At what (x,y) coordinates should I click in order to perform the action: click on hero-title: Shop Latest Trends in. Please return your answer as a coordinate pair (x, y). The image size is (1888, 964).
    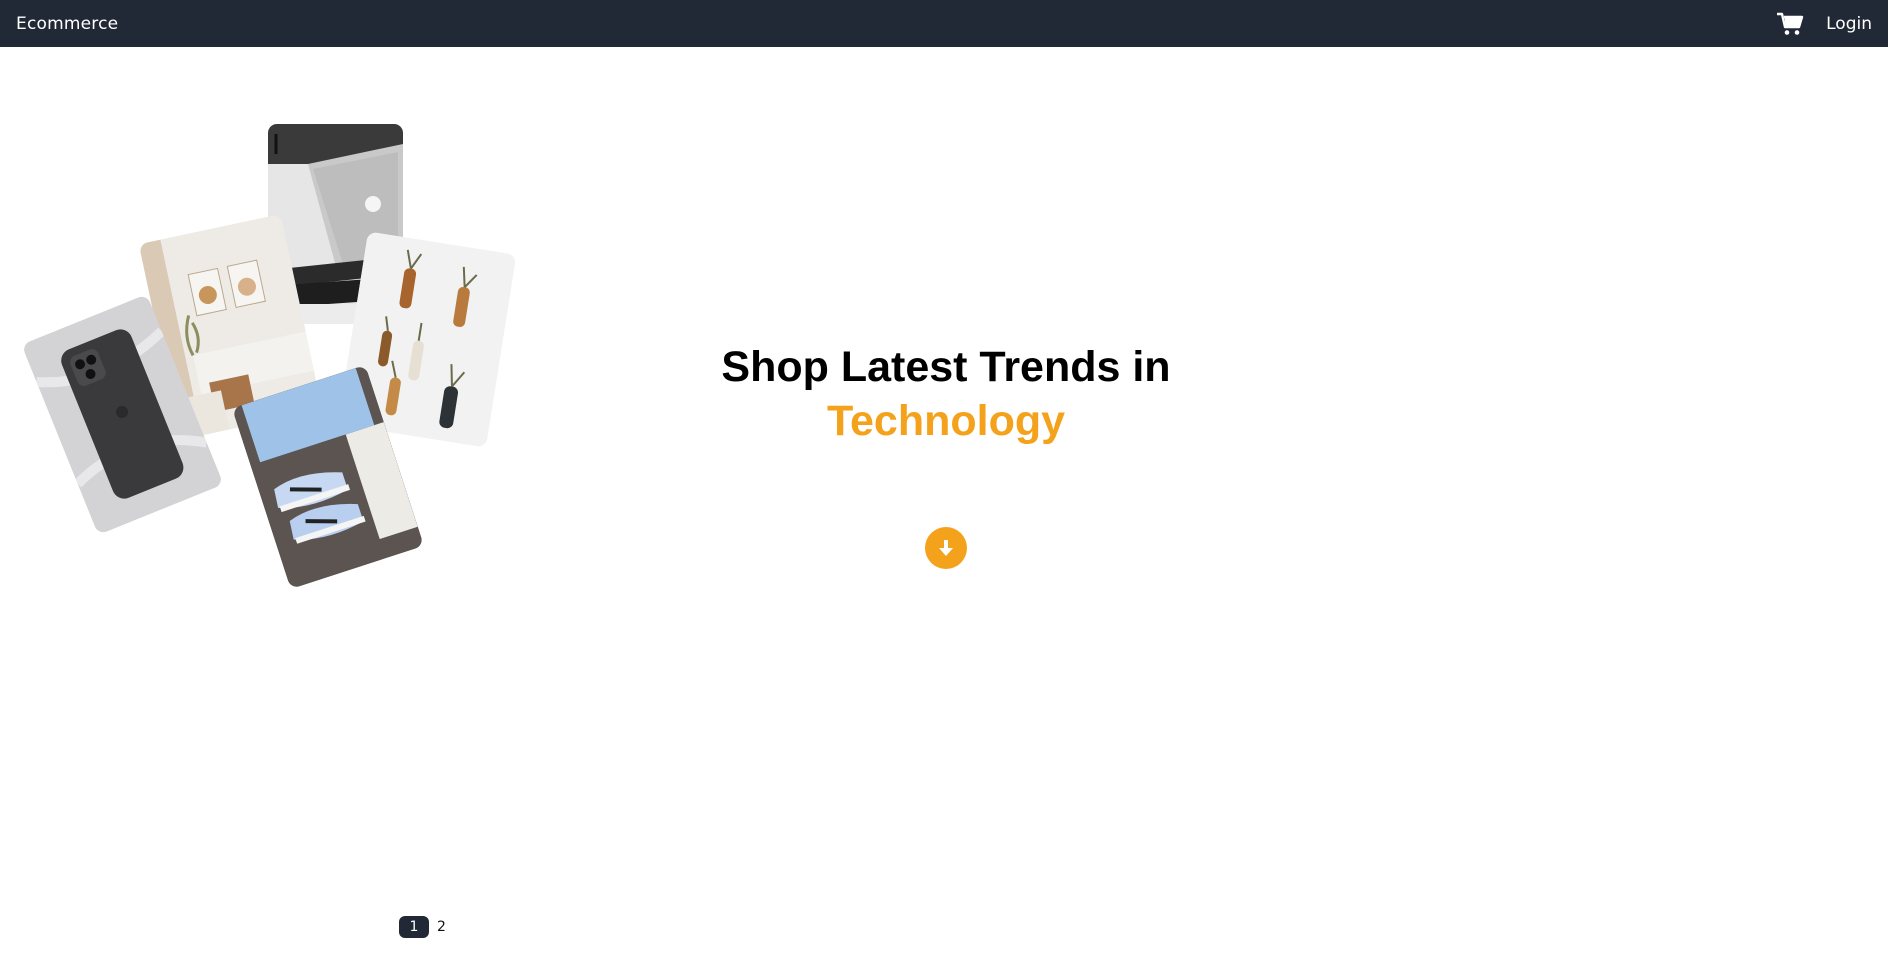
    Looking at the image, I should click on (946, 367).